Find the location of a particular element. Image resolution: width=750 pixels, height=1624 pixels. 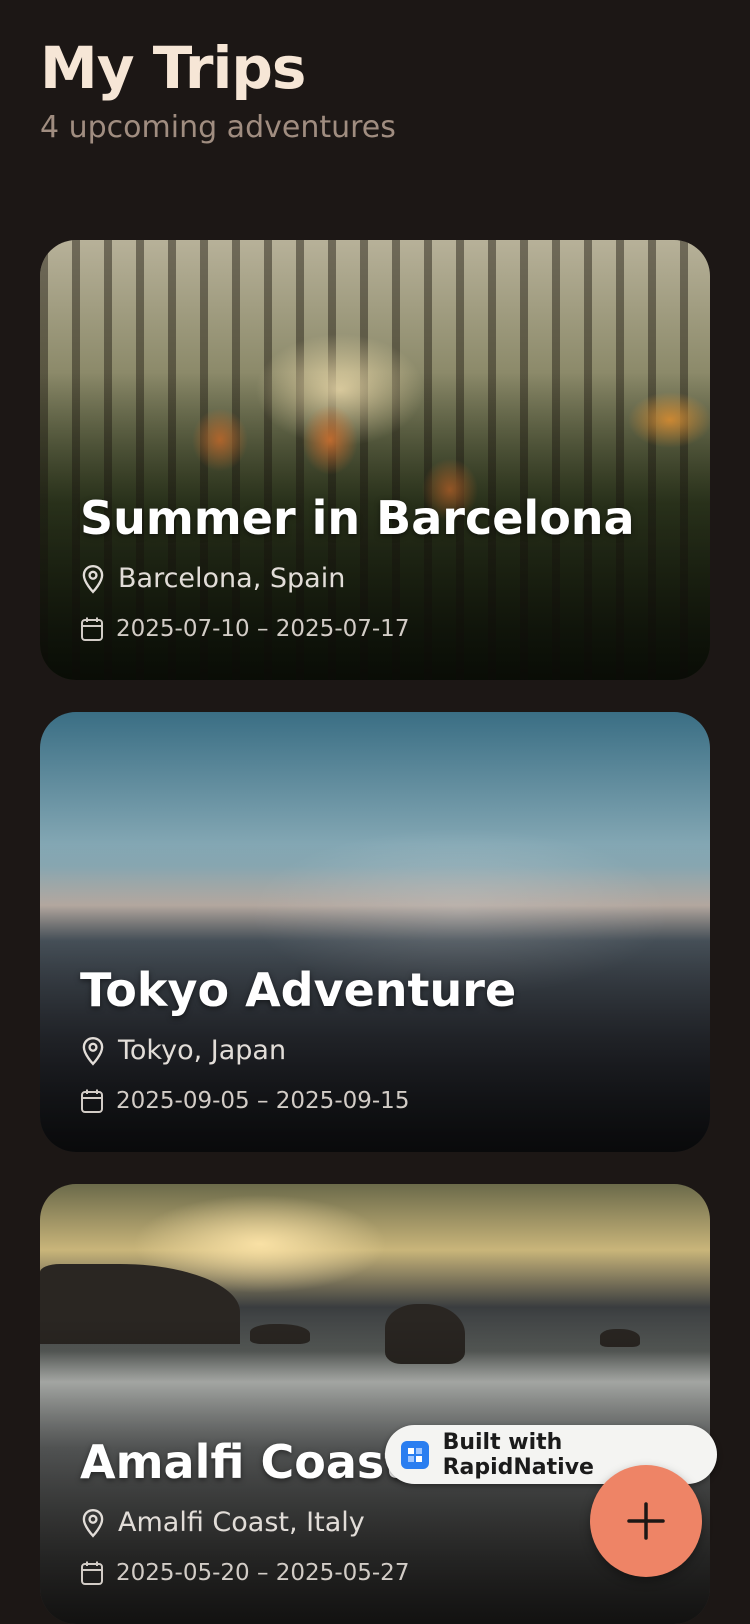

trip-location-text: Tokyo, Japan is located at coordinates (202, 1050).